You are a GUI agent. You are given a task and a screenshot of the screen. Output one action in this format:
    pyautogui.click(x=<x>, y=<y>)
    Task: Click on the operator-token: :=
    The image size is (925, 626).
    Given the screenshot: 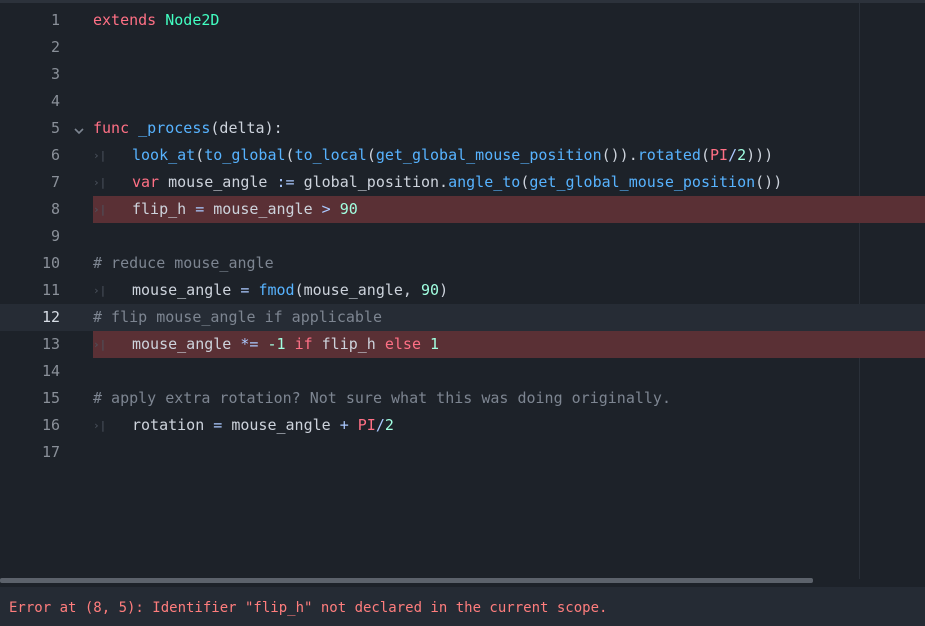 What is the action you would take?
    pyautogui.click(x=285, y=182)
    